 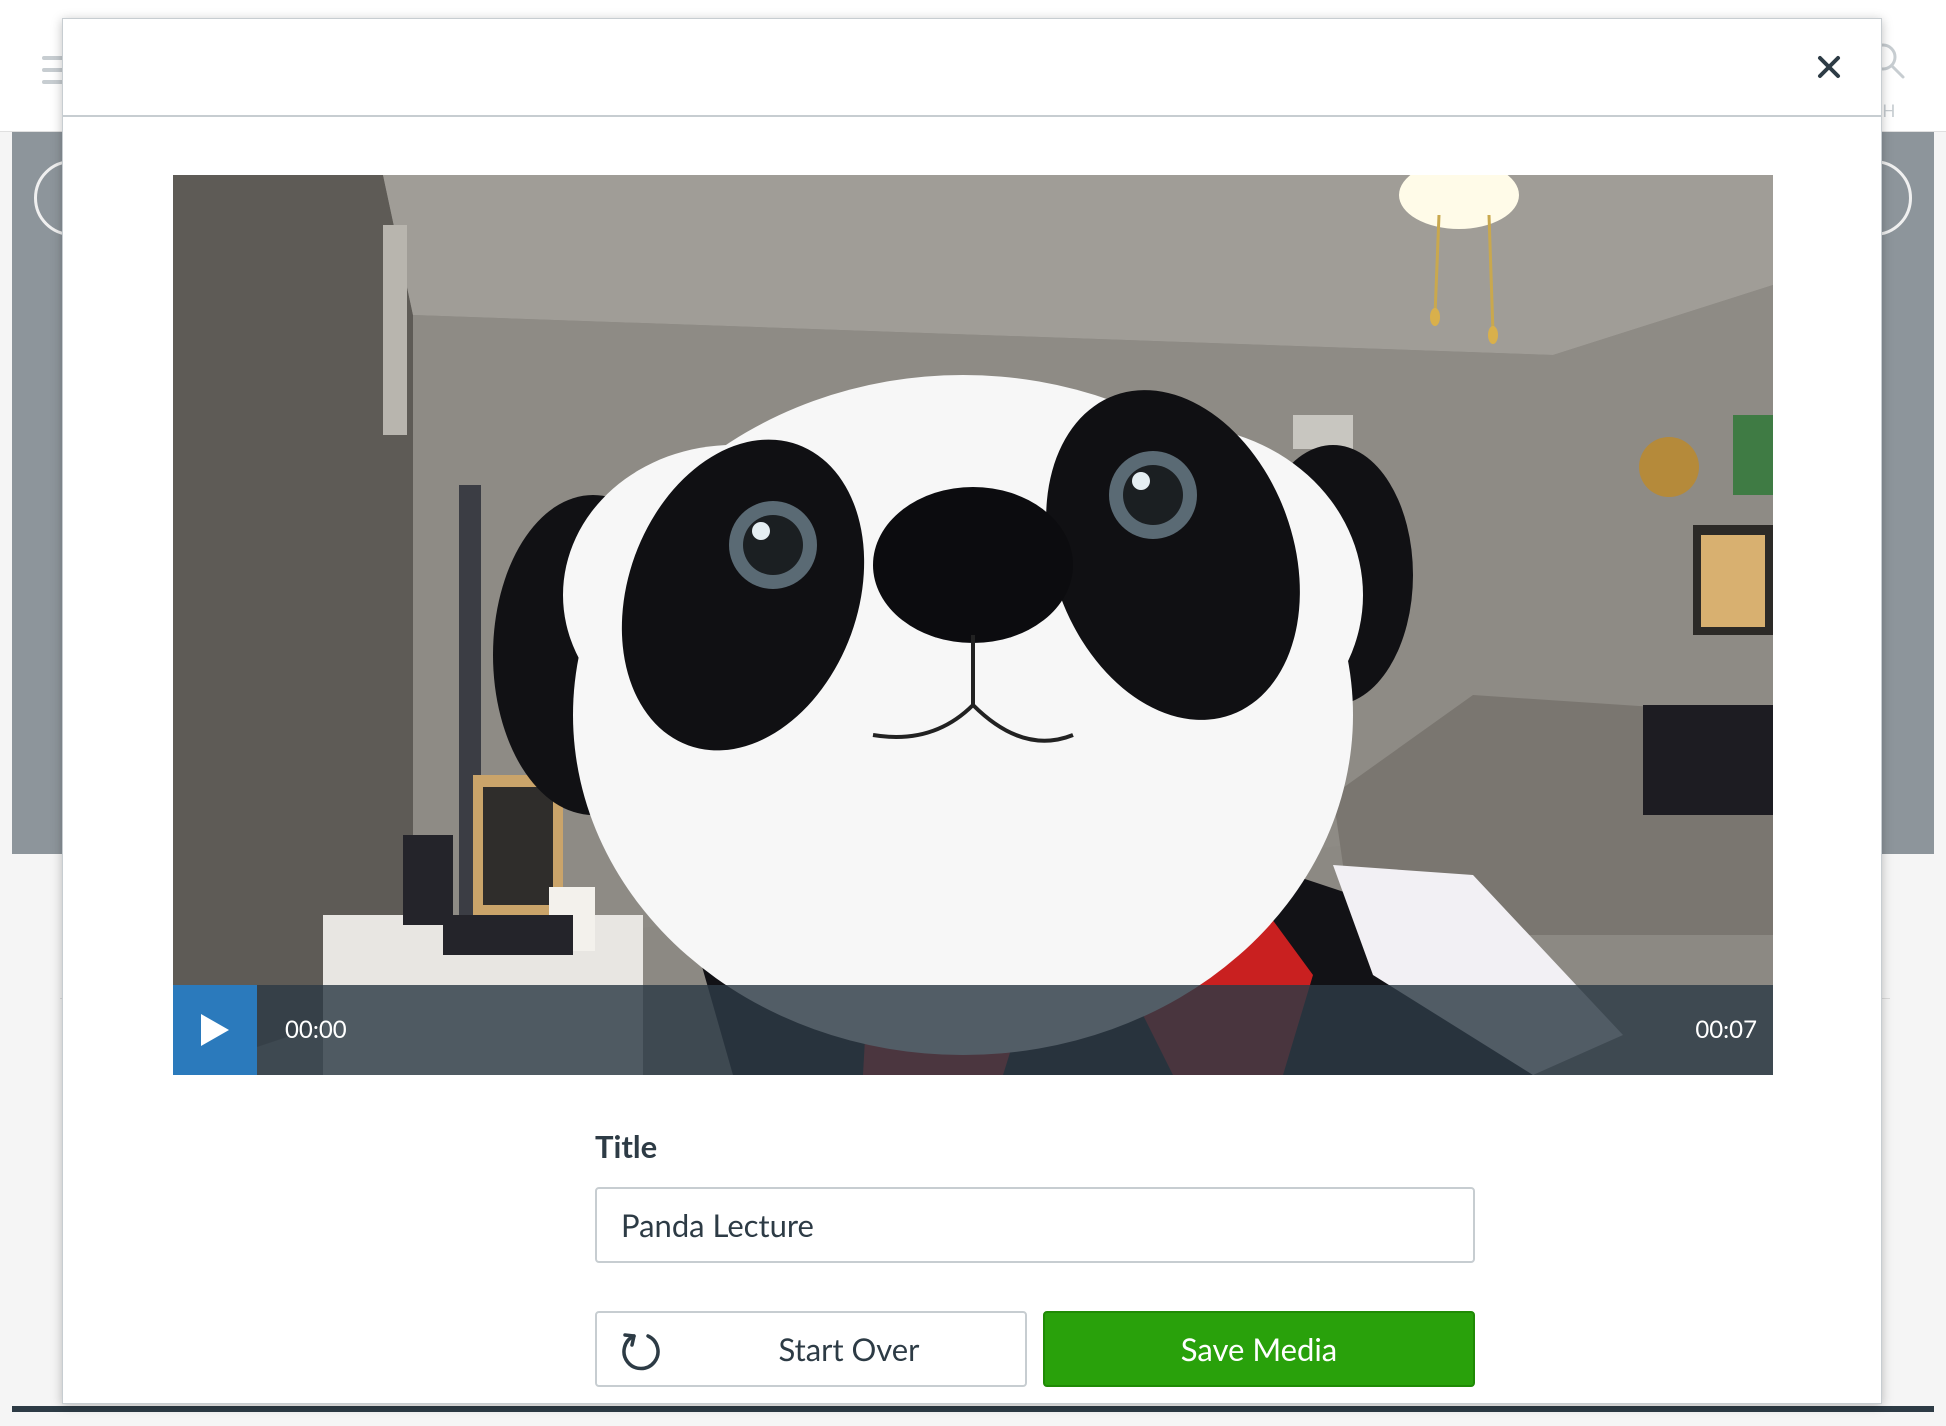 What do you see at coordinates (1035, 1225) in the screenshot?
I see `title-input` at bounding box center [1035, 1225].